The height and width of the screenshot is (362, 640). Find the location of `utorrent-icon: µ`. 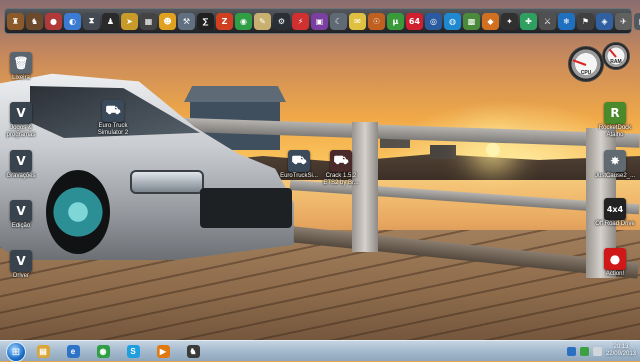

utorrent-icon: µ is located at coordinates (395, 21).